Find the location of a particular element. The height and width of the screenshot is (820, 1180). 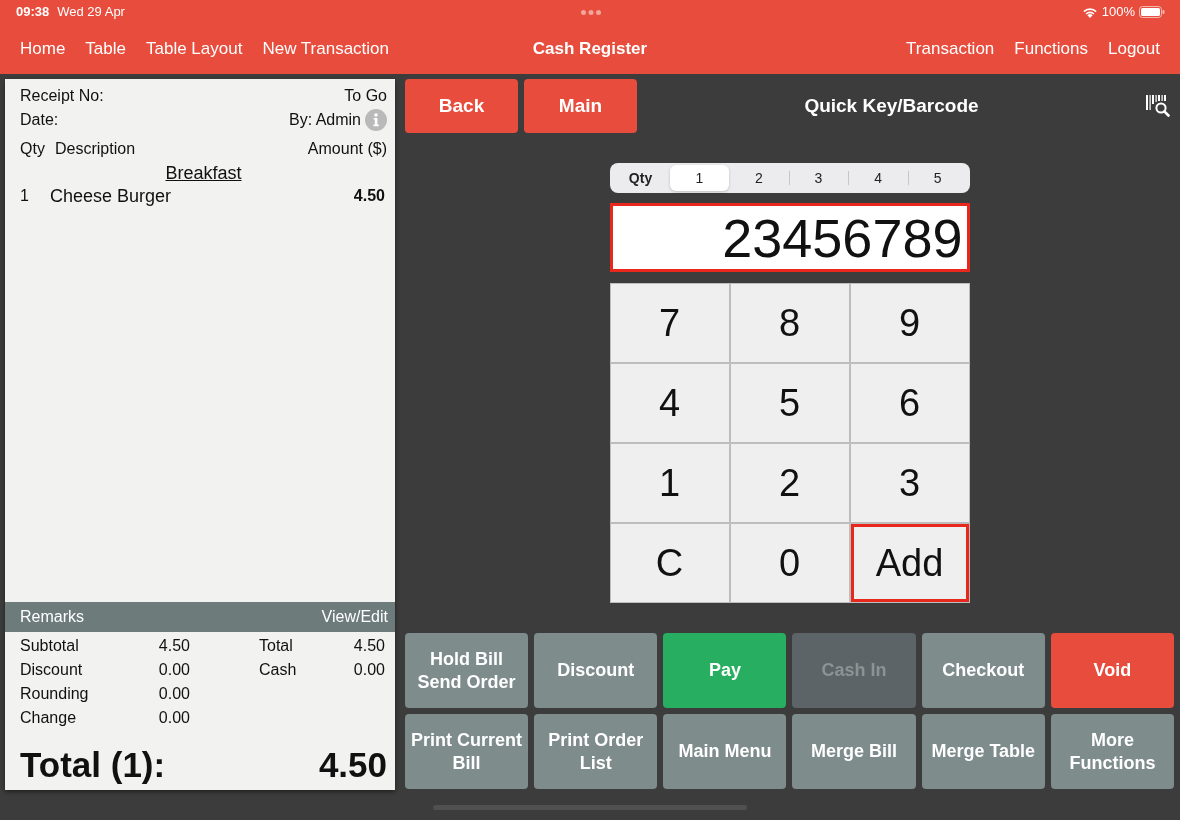

barcode-search-icon is located at coordinates (1158, 106).